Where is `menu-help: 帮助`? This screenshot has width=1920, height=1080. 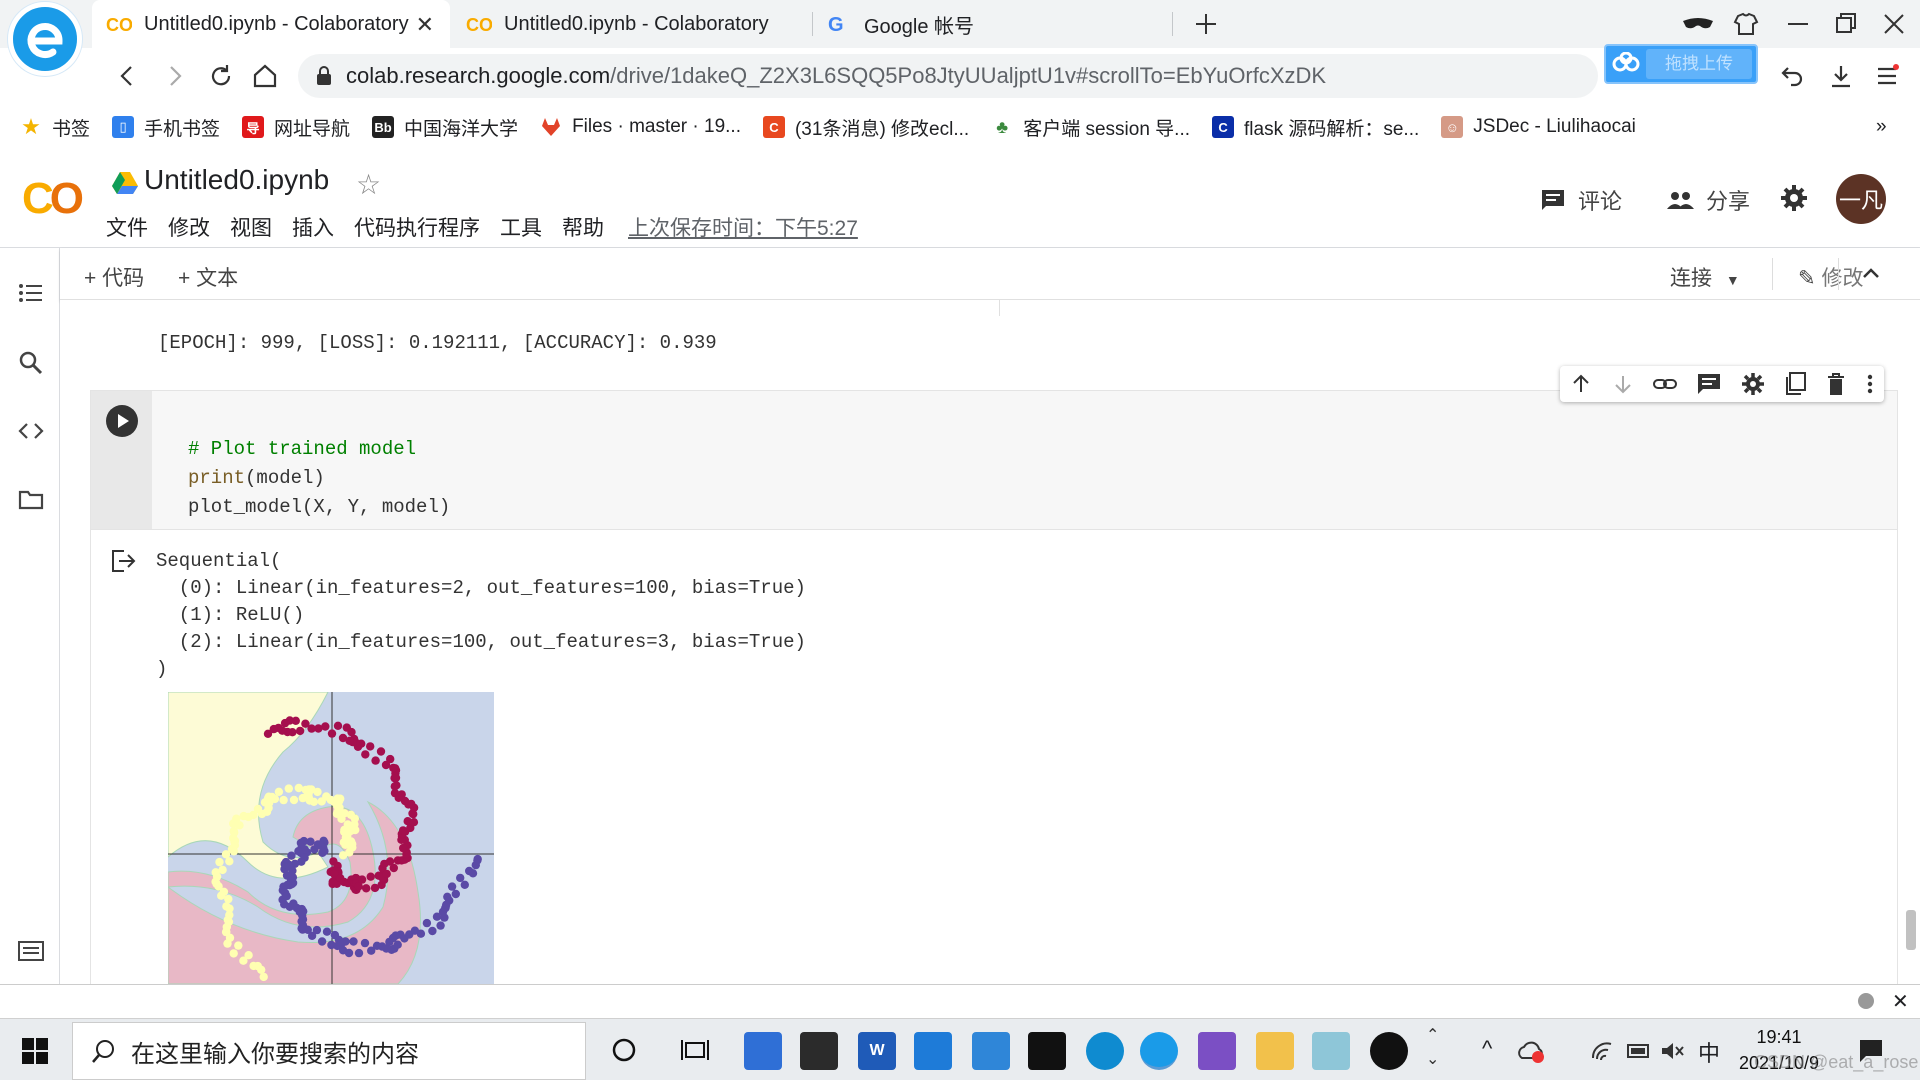 menu-help: 帮助 is located at coordinates (583, 227).